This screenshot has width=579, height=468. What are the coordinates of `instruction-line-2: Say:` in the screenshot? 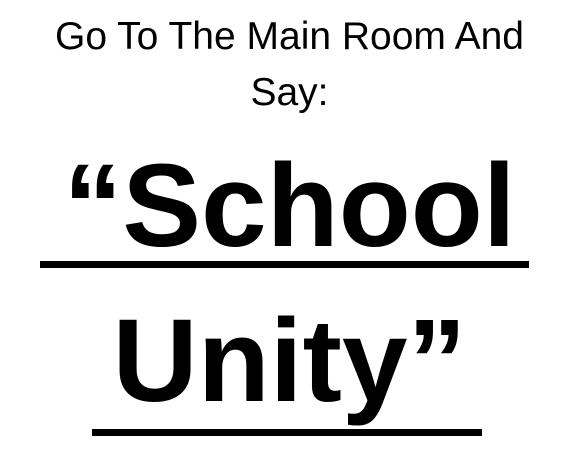 It's located at (289, 92).